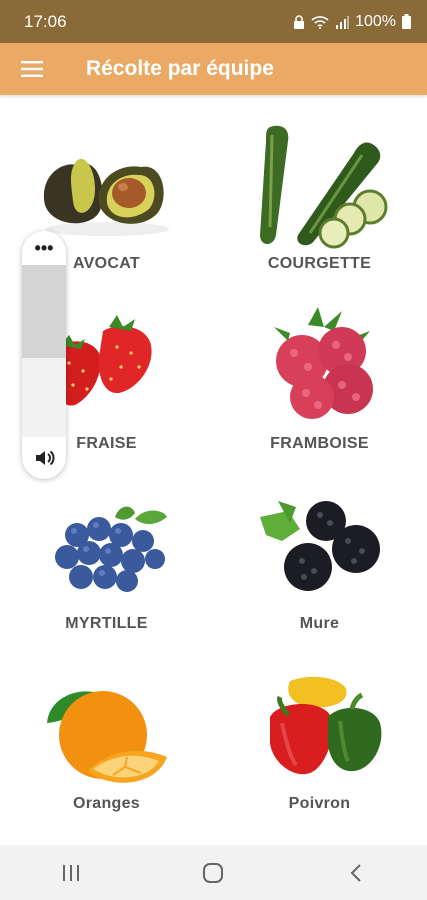 This screenshot has height=900, width=427. I want to click on recent-apps-button, so click(71, 873).